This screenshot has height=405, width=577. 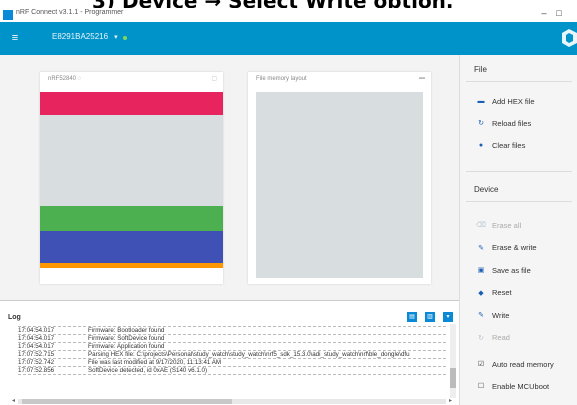 What do you see at coordinates (36, 370) in the screenshot?
I see `log-timestamp: 17:07:52.856` at bounding box center [36, 370].